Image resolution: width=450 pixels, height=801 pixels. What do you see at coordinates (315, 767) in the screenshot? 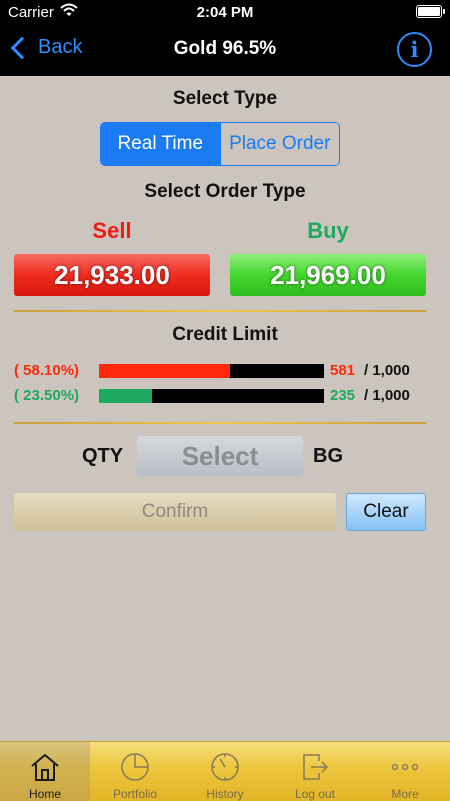
I see `logout-icon` at bounding box center [315, 767].